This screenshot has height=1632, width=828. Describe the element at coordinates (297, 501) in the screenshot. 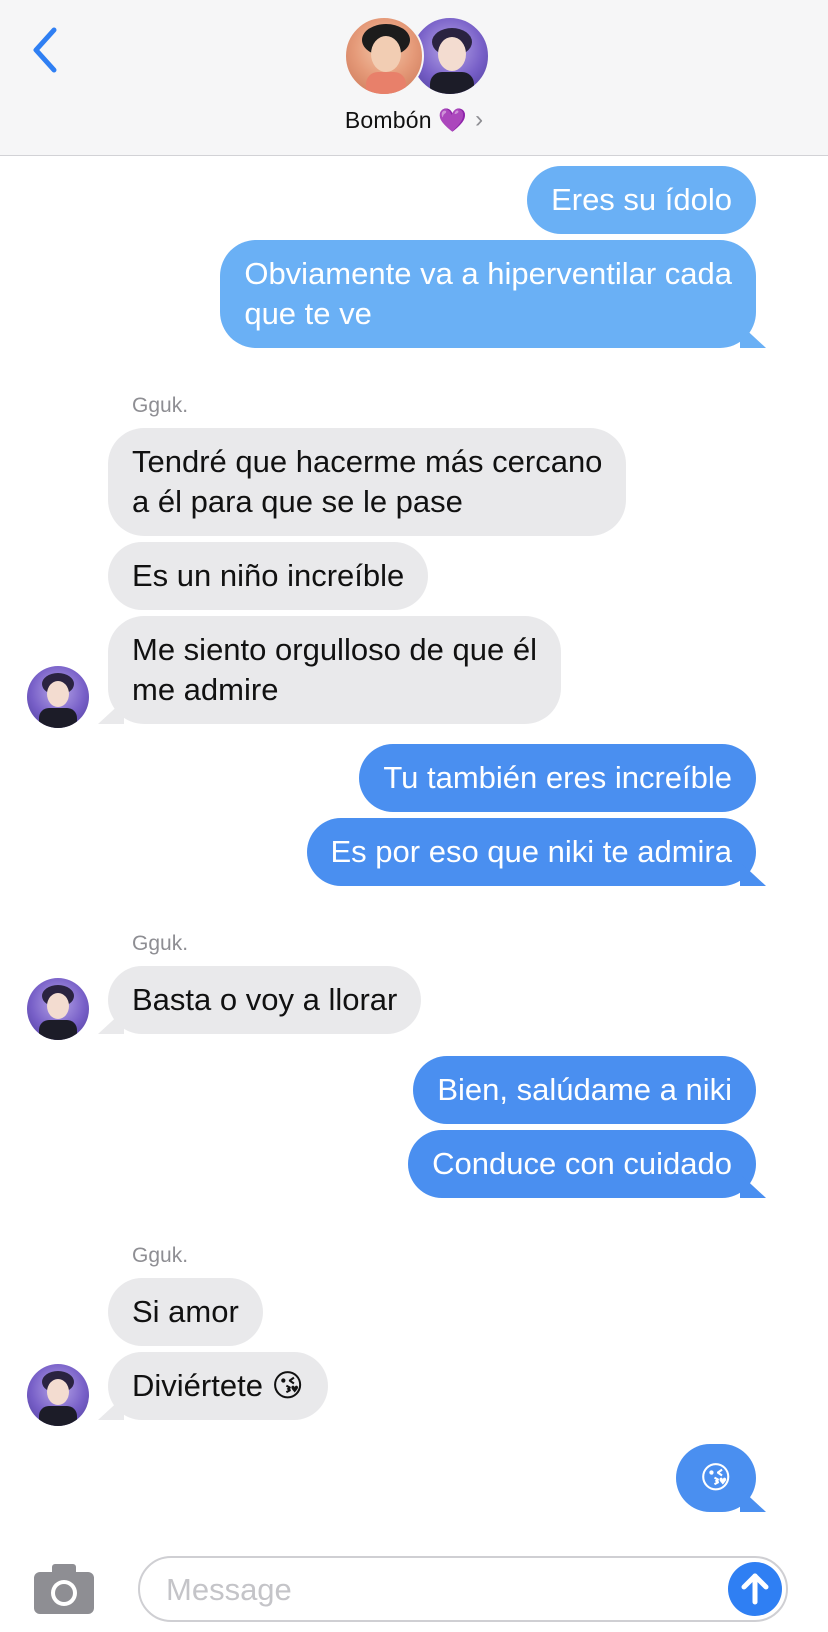

I see `message-text-line: a él para que se le pase` at that location.